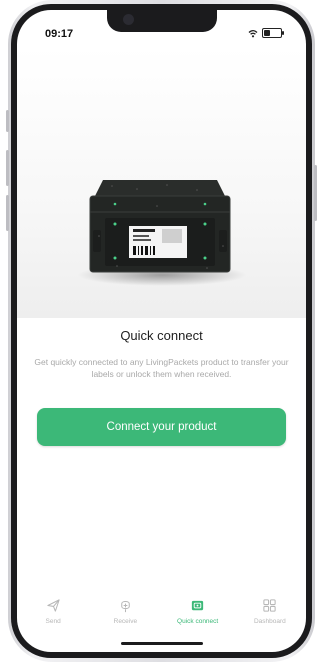 This screenshot has height=662, width=323. I want to click on wifi-icon, so click(253, 33).